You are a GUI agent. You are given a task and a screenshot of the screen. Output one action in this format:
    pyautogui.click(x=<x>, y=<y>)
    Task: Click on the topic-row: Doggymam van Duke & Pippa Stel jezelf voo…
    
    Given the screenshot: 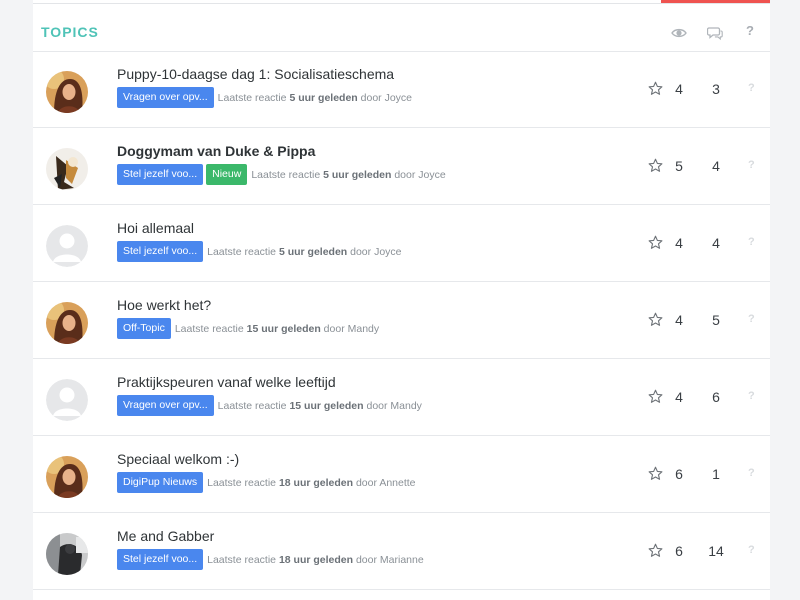 What is the action you would take?
    pyautogui.click(x=401, y=166)
    